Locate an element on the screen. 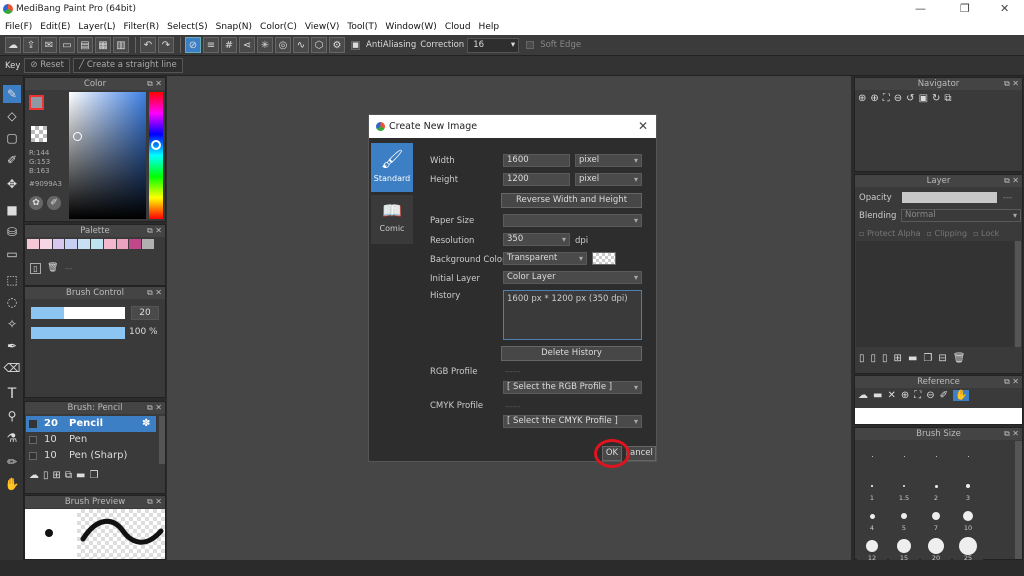 The height and width of the screenshot is (576, 1024). pen-tool-icon: ✏ is located at coordinates (12, 462).